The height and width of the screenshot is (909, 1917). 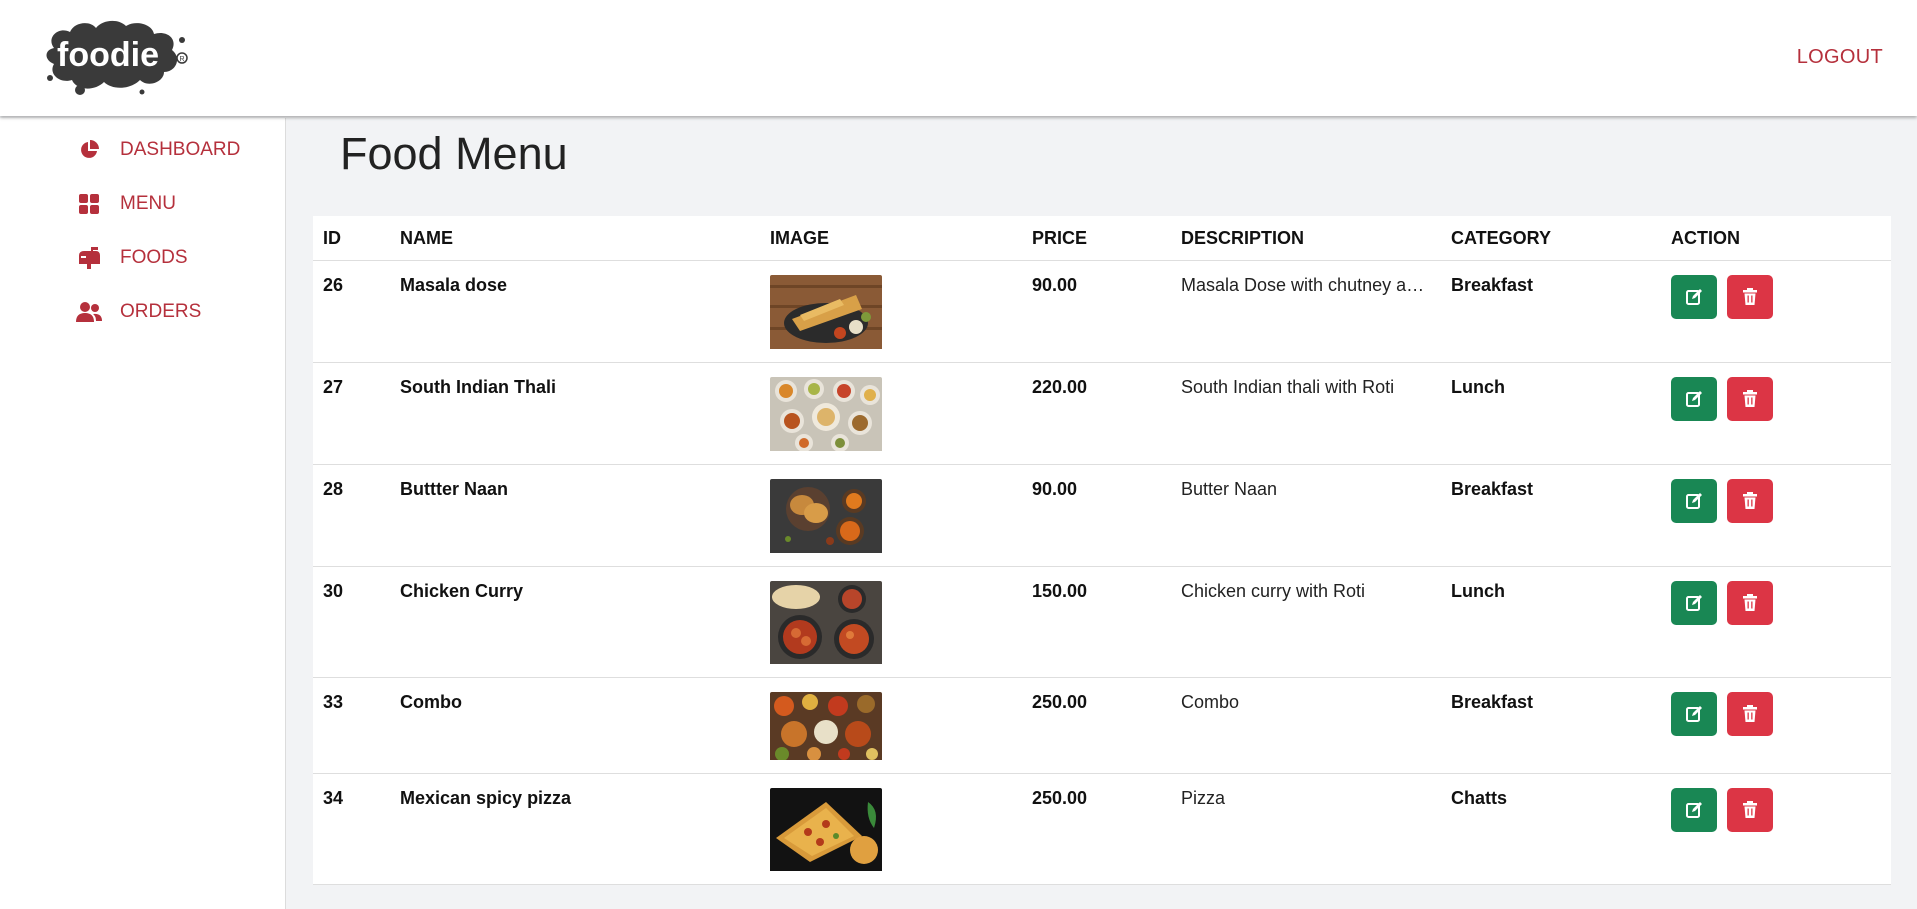 I want to click on cell-description: Butter Naan, so click(x=1306, y=515).